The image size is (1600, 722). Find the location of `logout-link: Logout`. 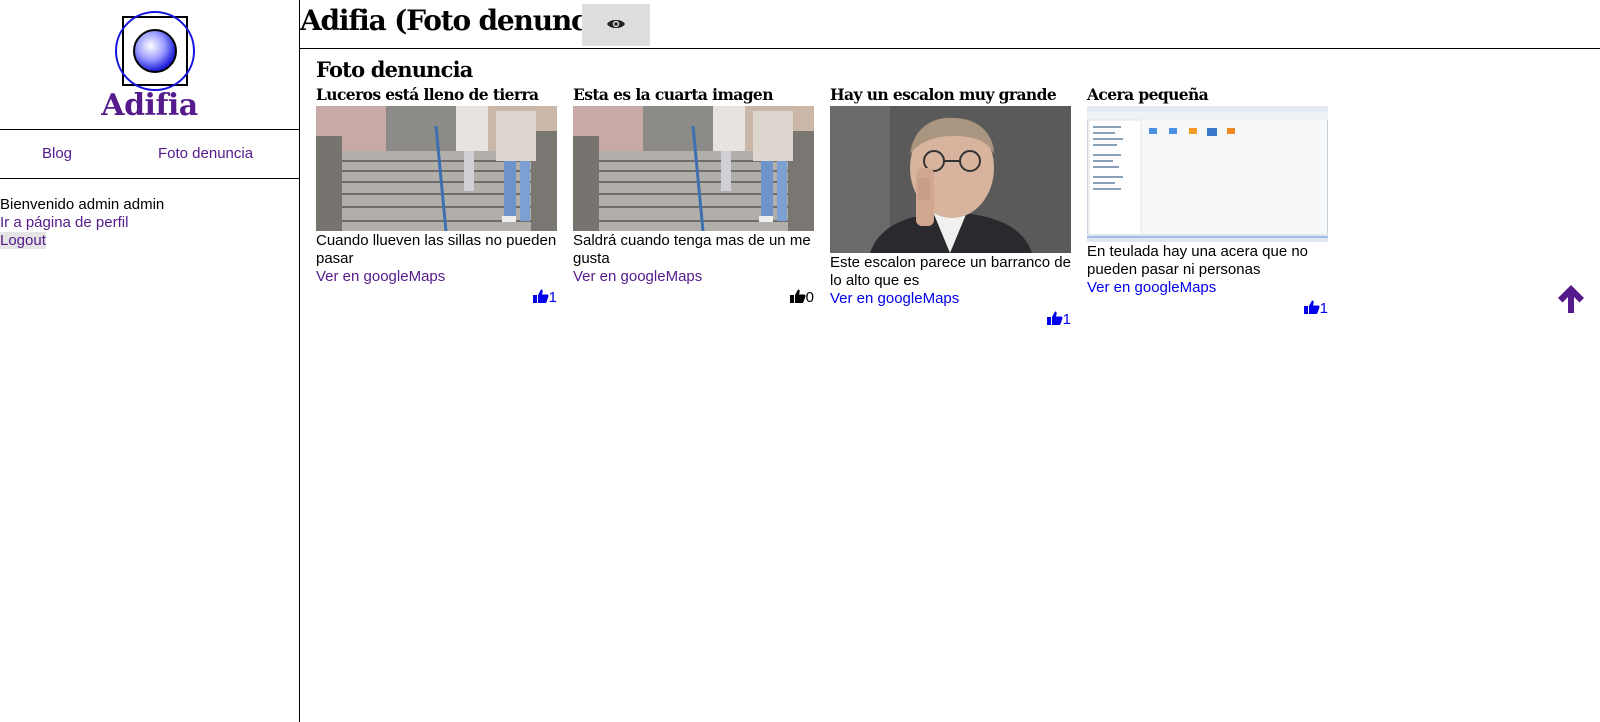

logout-link: Logout is located at coordinates (23, 240).